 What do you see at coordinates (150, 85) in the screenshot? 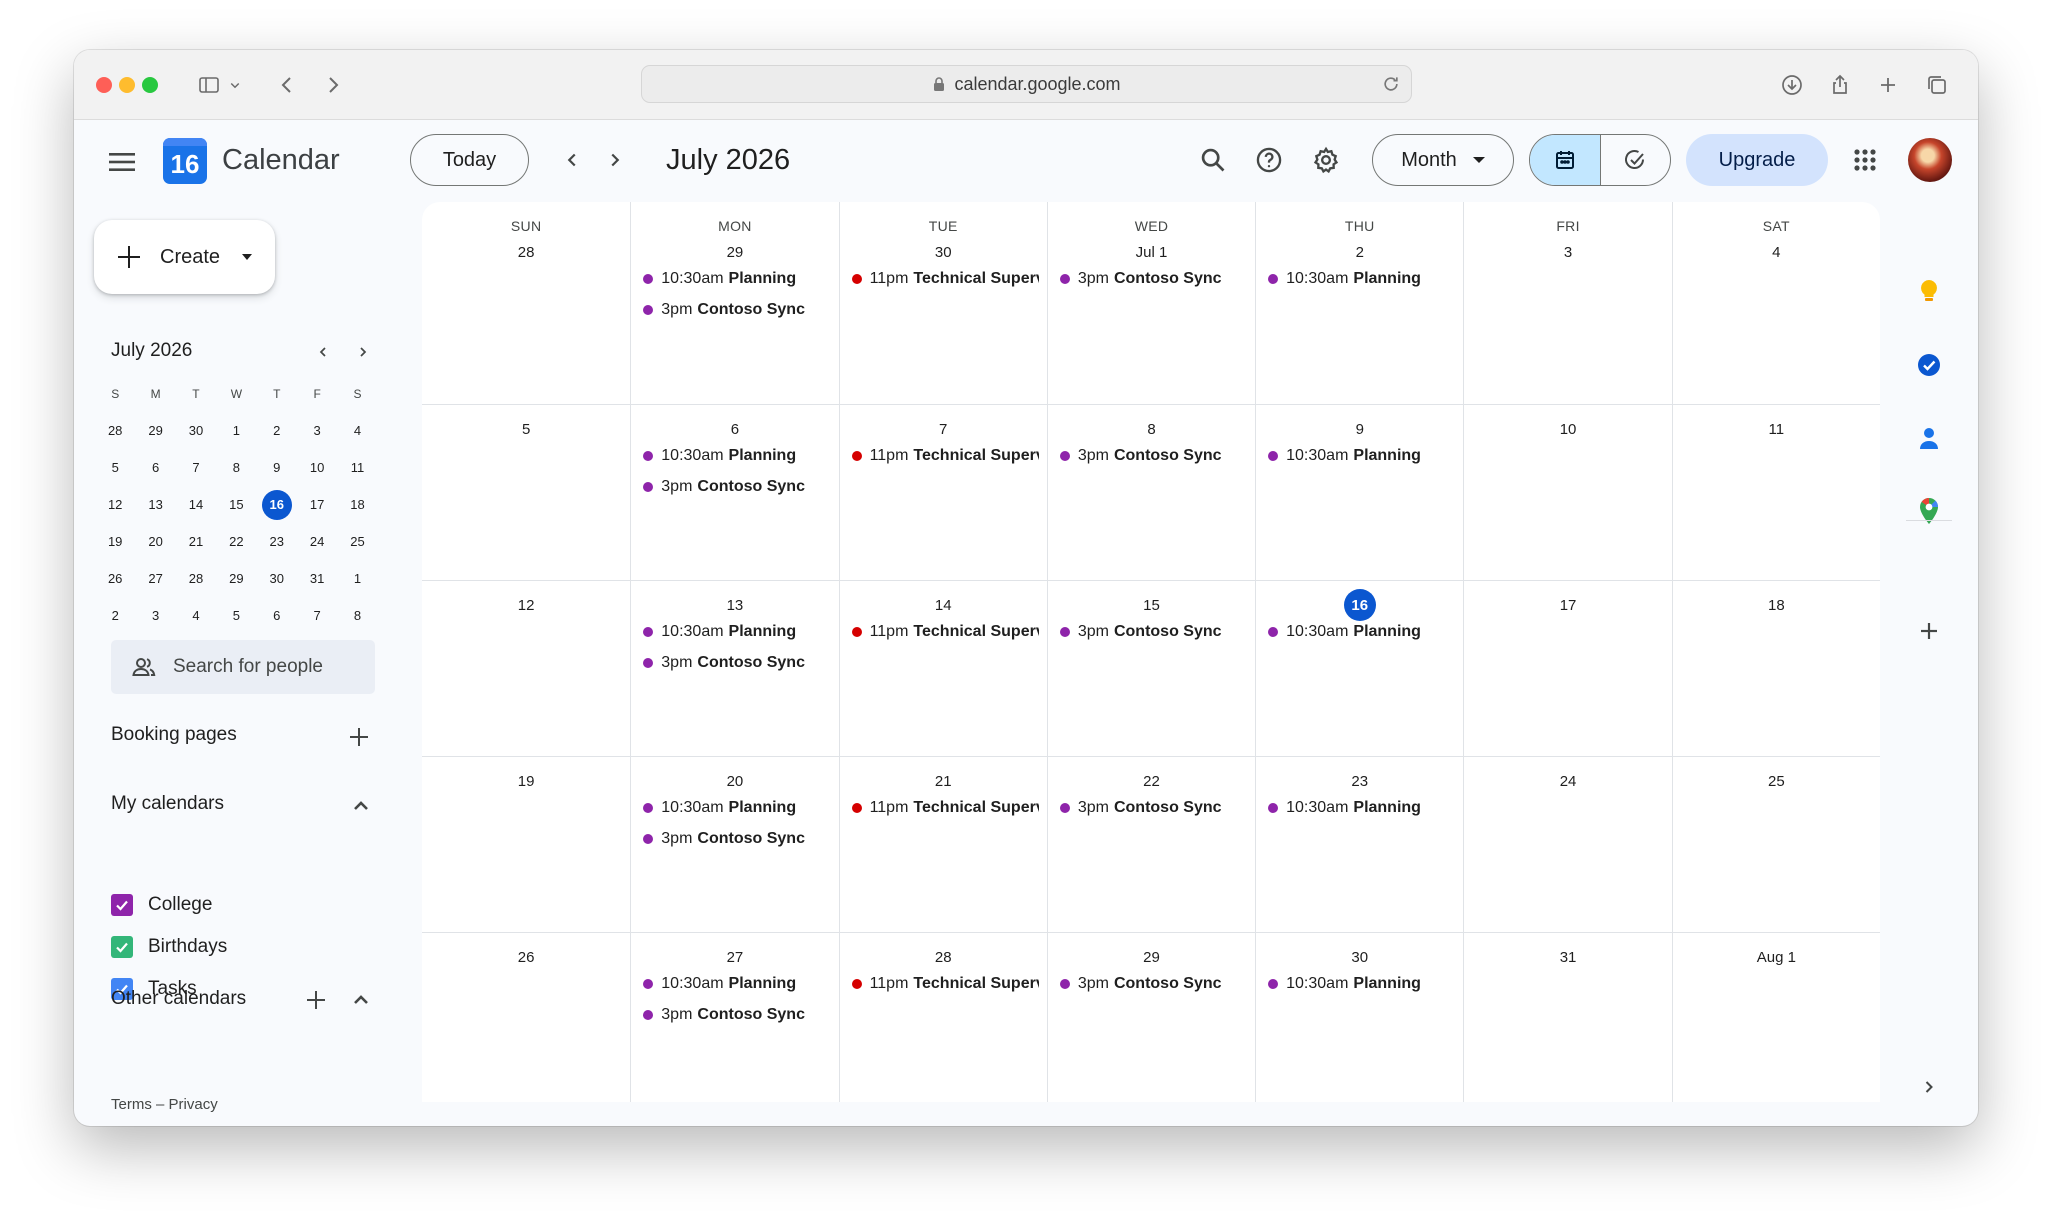
I see `zoom-window-button` at bounding box center [150, 85].